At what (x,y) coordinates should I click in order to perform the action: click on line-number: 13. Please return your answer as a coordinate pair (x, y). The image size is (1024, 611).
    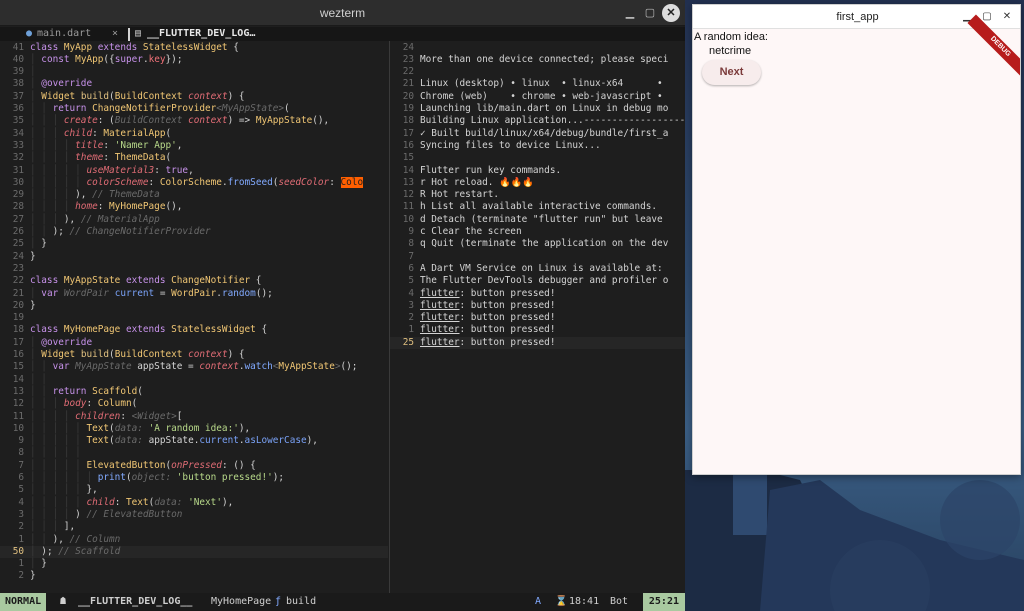
    Looking at the image, I should click on (18, 391).